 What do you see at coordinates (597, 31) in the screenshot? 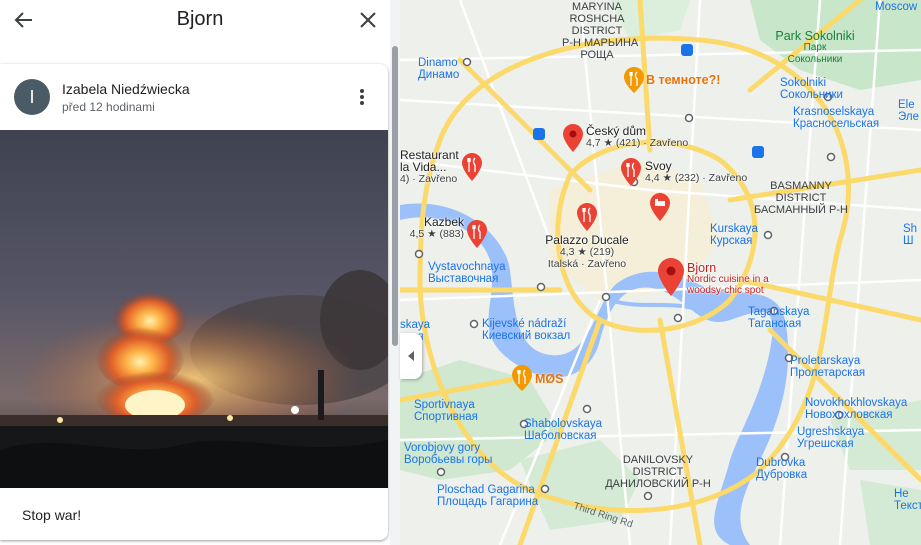
I see `district-label: DISTRICT` at bounding box center [597, 31].